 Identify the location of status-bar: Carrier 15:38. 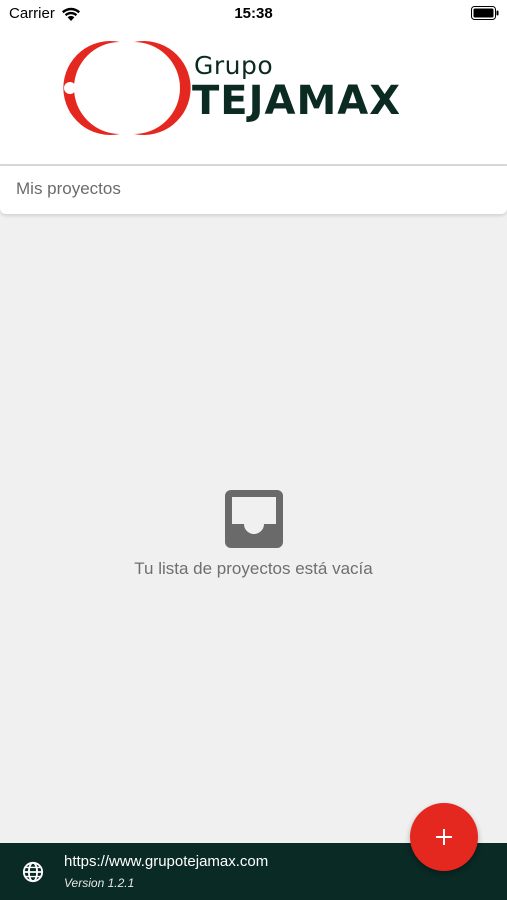
(253, 14).